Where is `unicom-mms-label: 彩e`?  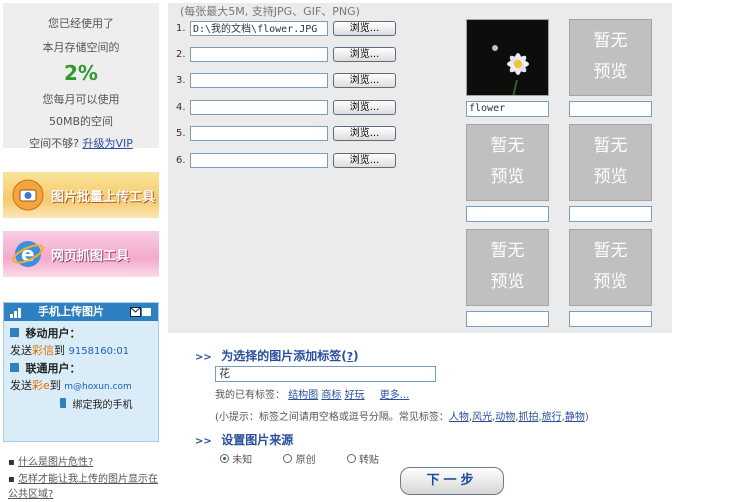 unicom-mms-label: 彩e is located at coordinates (41, 385).